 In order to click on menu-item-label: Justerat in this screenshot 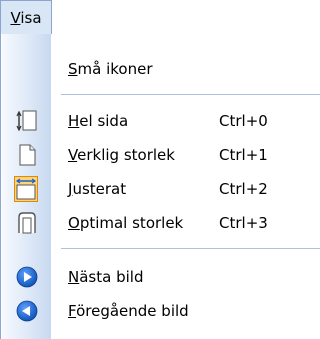, I will do `click(97, 189)`.